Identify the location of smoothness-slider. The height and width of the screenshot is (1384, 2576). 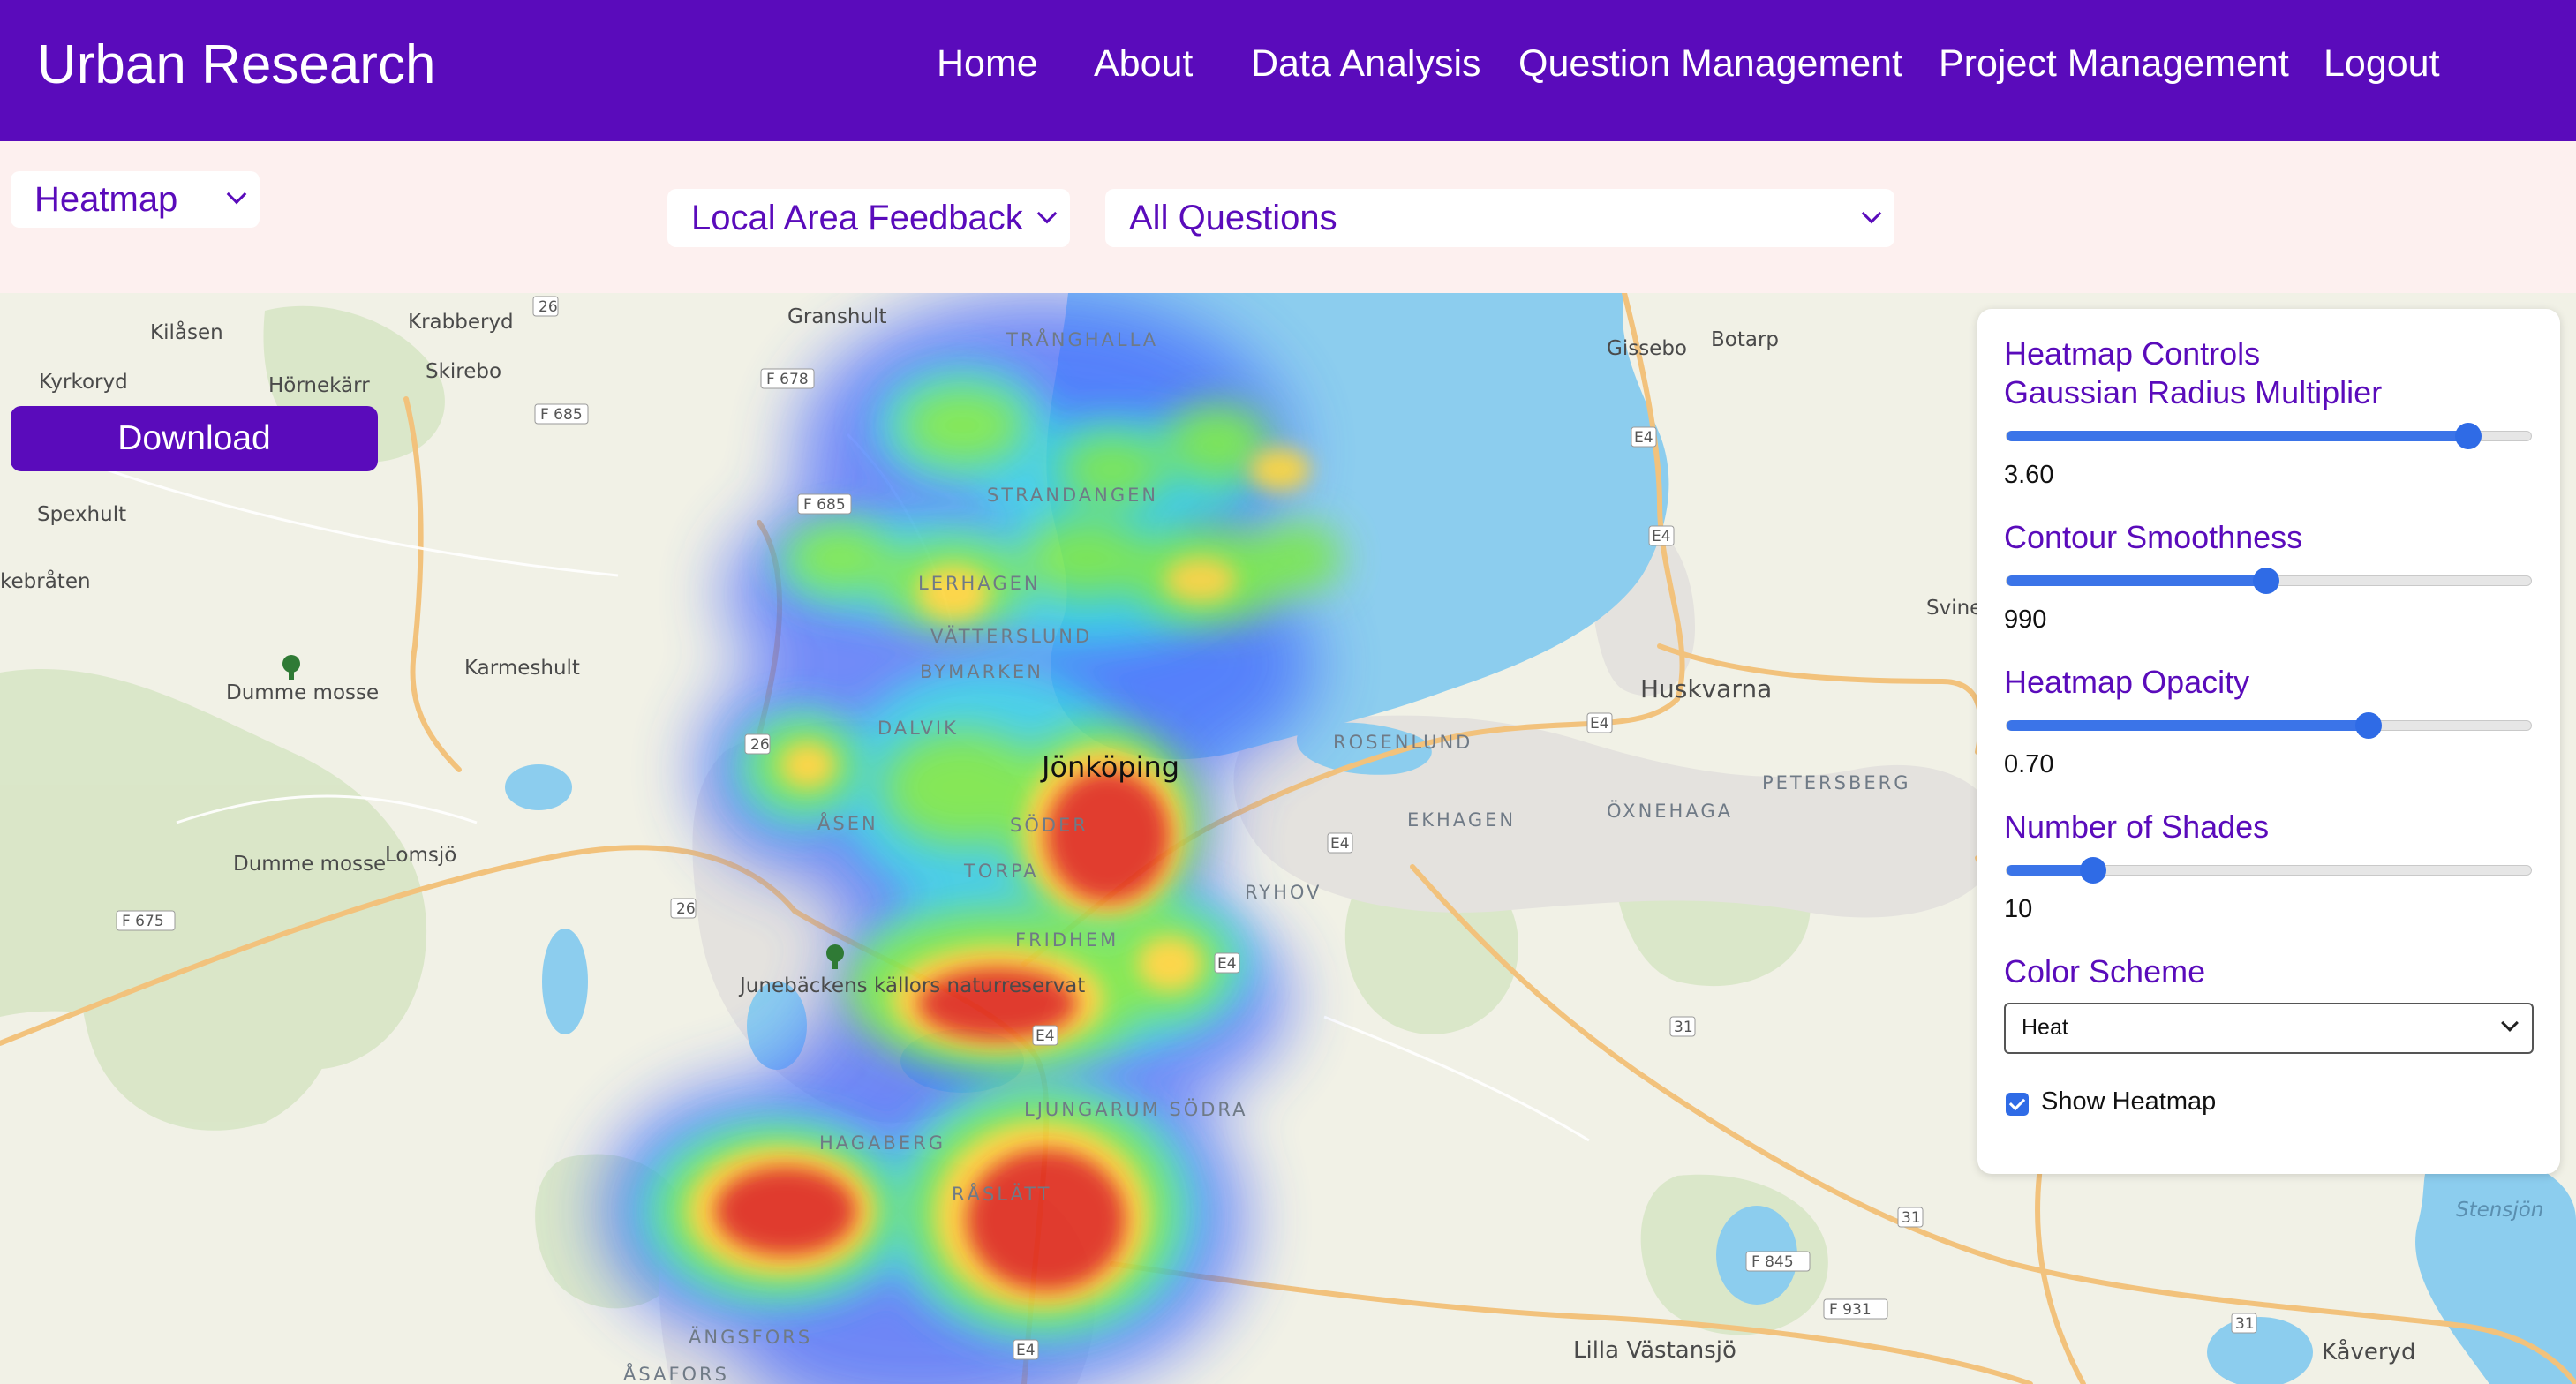
(2269, 581).